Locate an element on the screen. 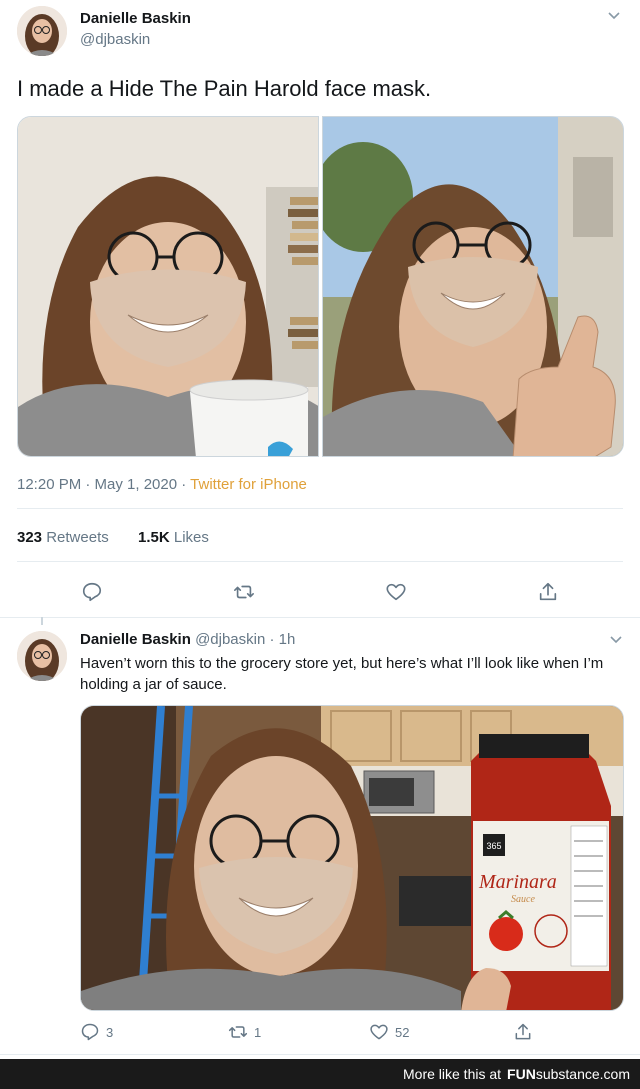 This screenshot has height=1089, width=640. reply-like-action: 52 is located at coordinates (389, 1032).